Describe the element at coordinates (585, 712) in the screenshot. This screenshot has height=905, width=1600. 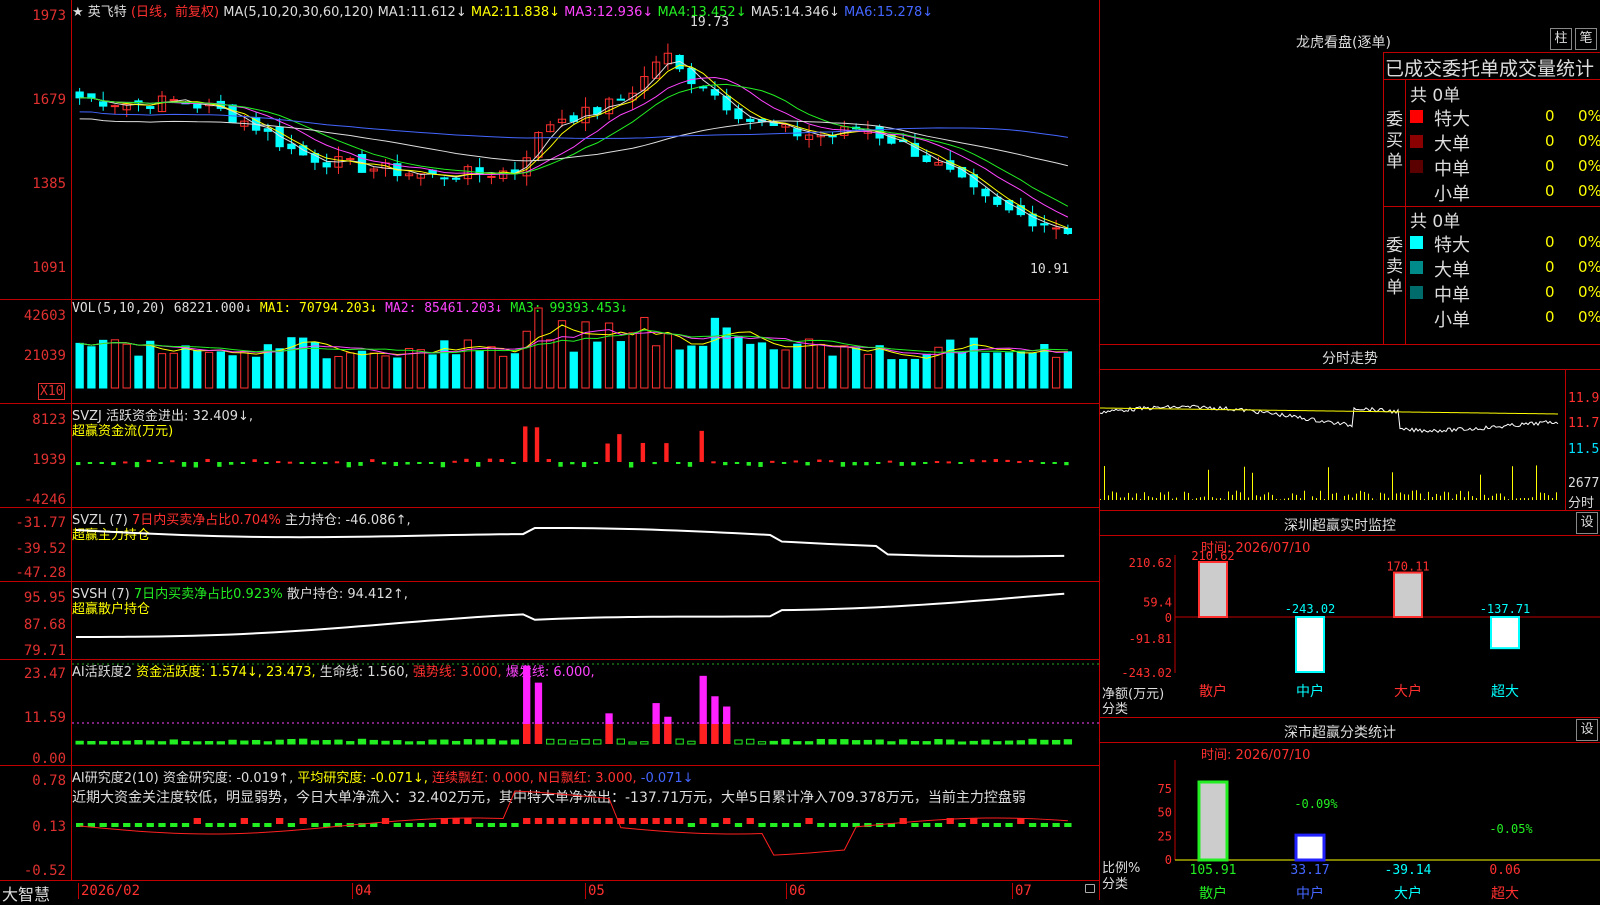
I see `activity-chart` at that location.